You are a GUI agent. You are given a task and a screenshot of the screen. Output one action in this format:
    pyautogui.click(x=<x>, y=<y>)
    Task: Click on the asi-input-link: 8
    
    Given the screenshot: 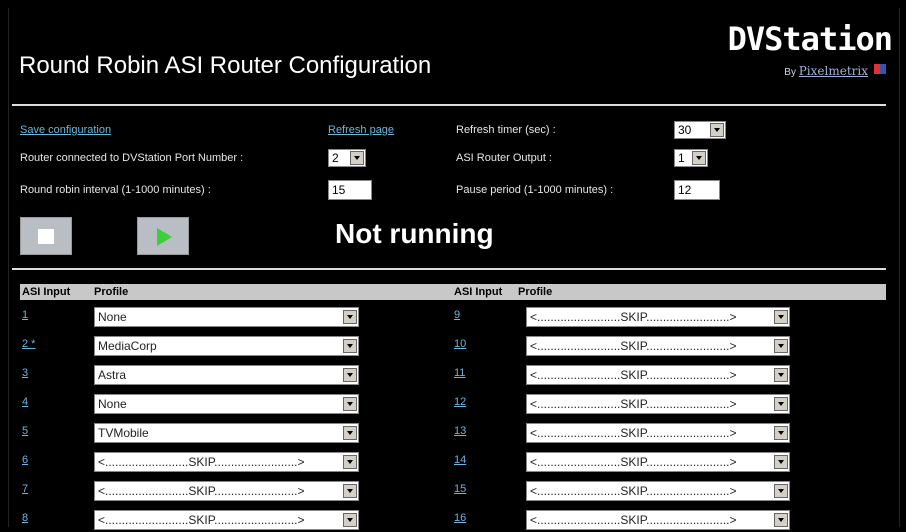 What is the action you would take?
    pyautogui.click(x=25, y=518)
    